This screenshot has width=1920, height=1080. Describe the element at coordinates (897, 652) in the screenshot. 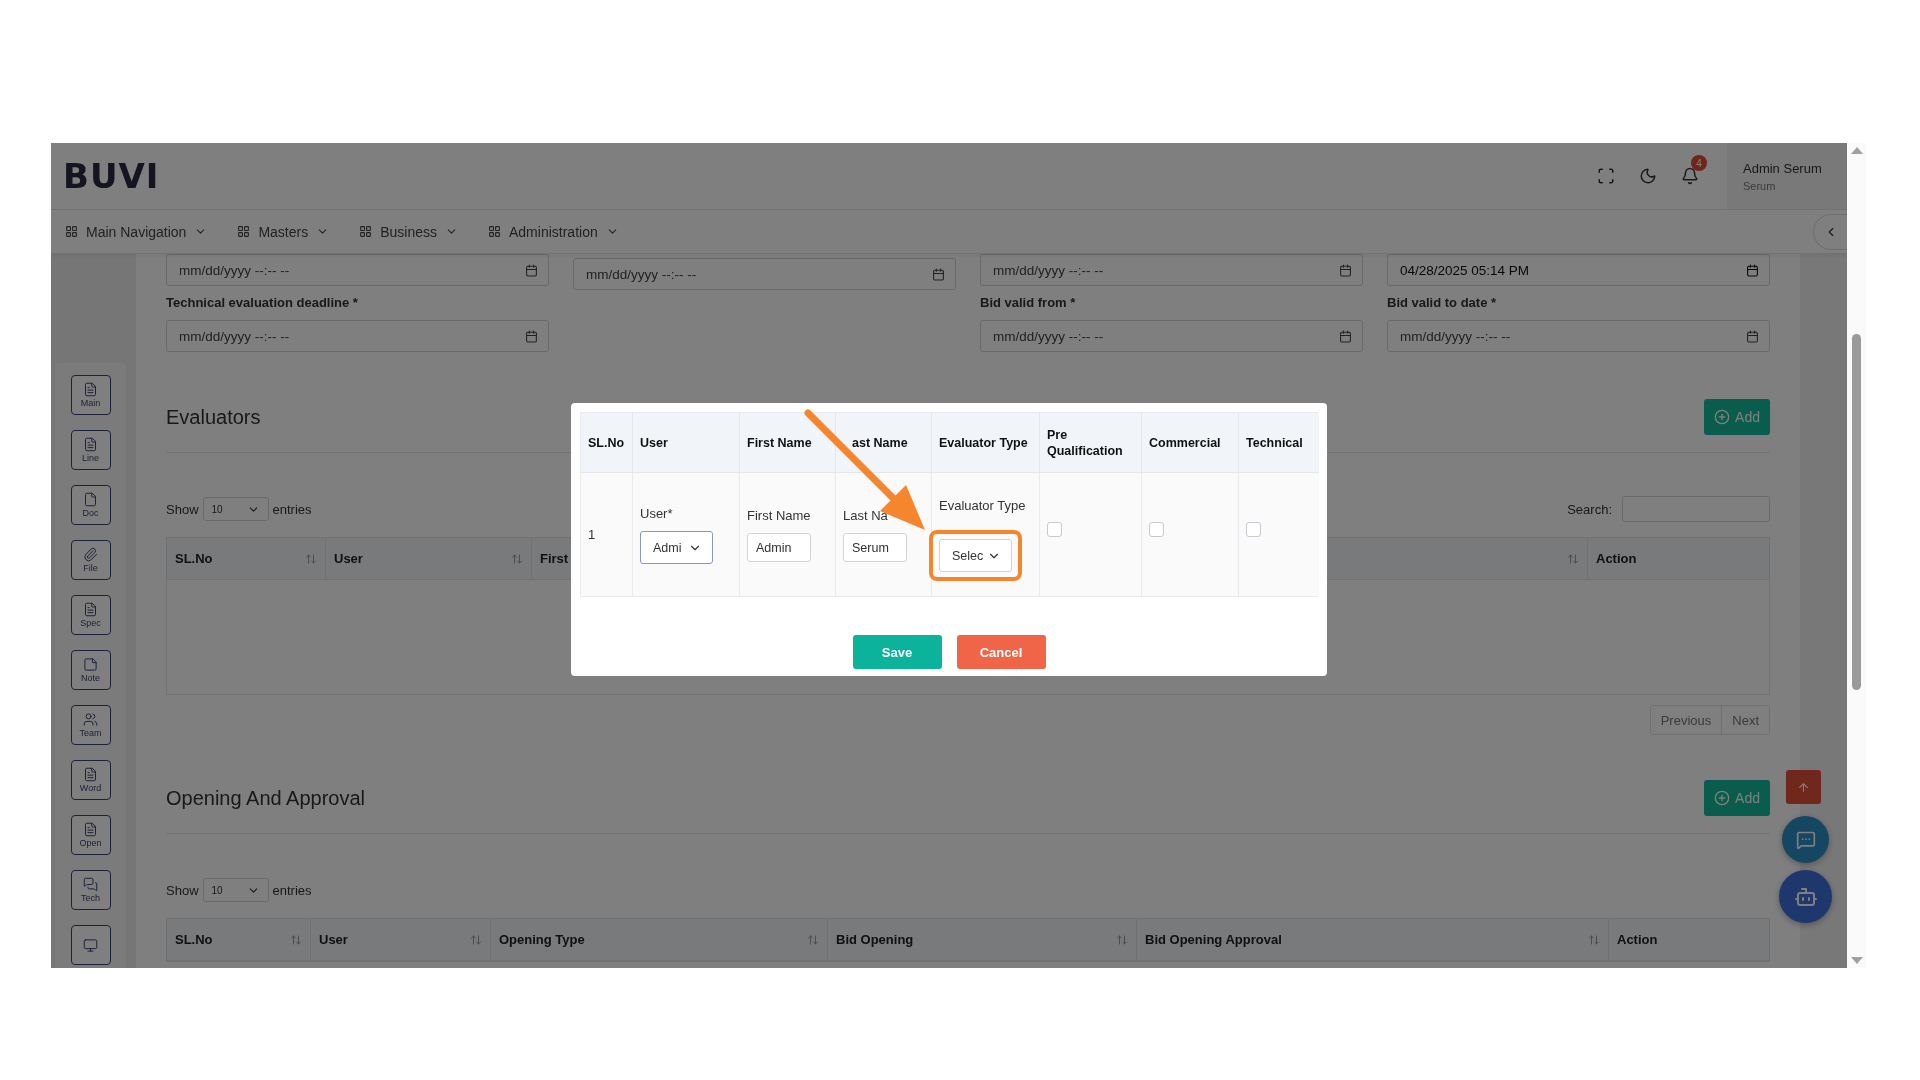

I see `save-button: Save` at that location.